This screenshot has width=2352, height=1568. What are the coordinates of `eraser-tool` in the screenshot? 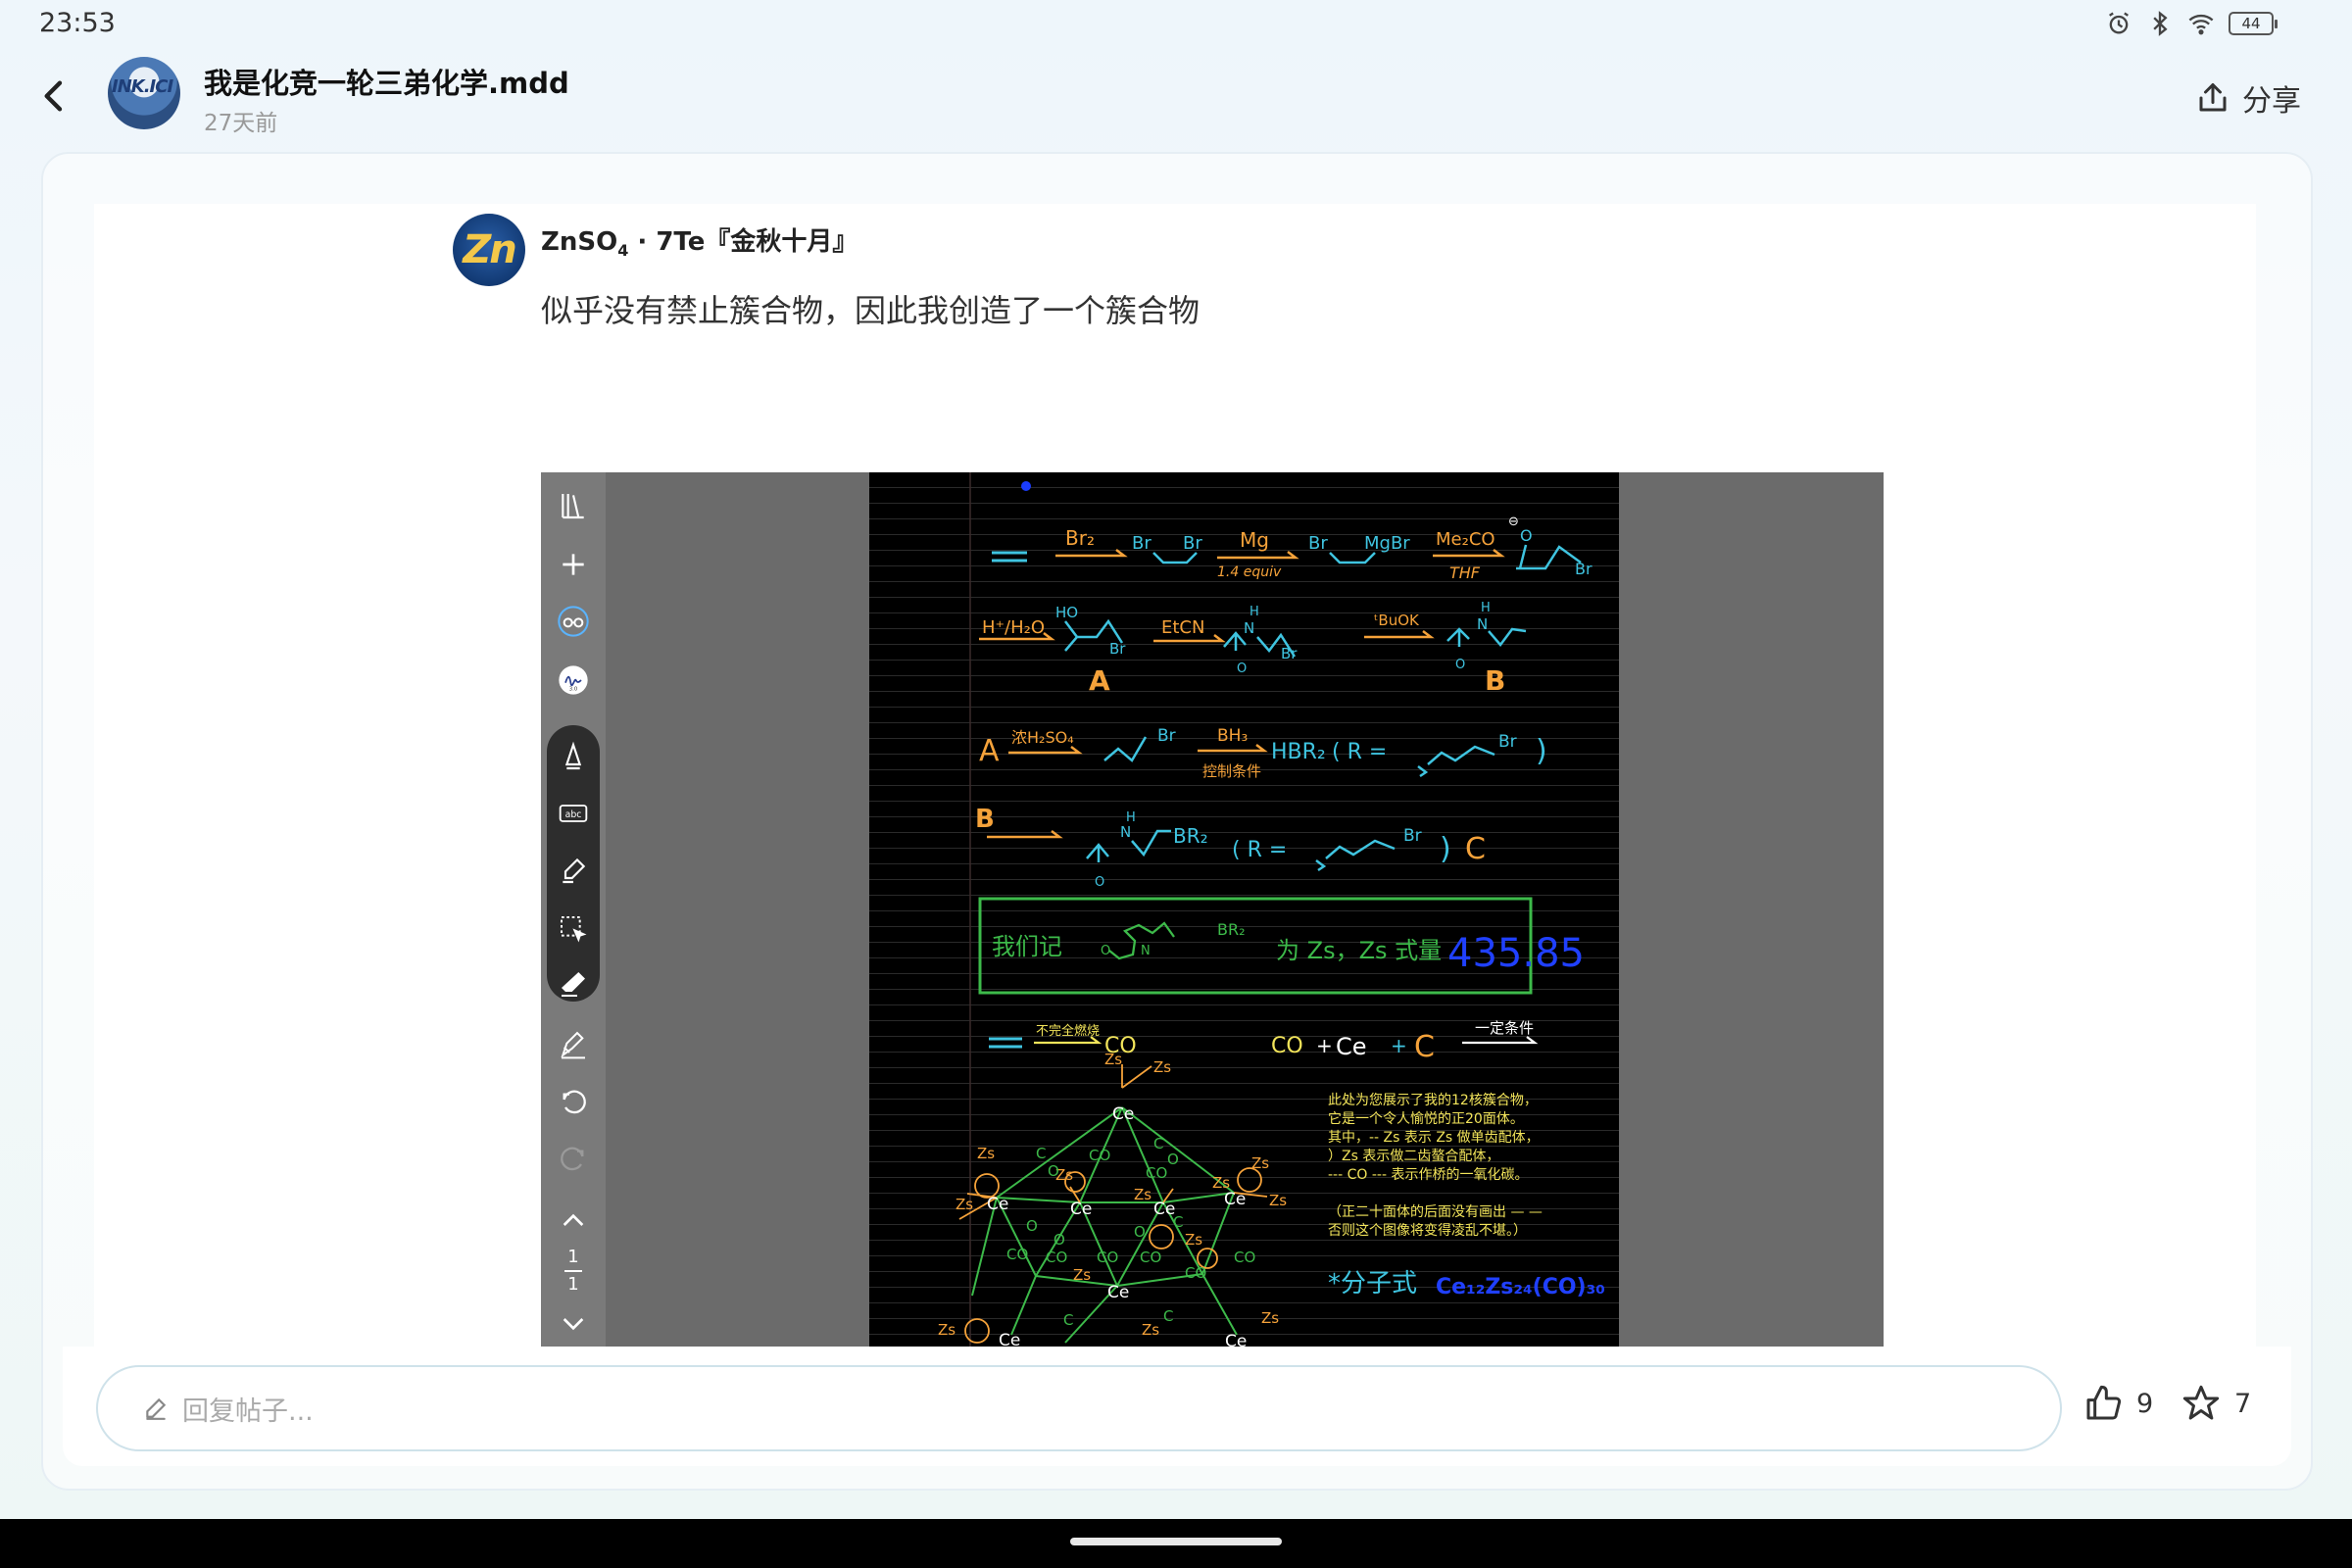 It's located at (573, 983).